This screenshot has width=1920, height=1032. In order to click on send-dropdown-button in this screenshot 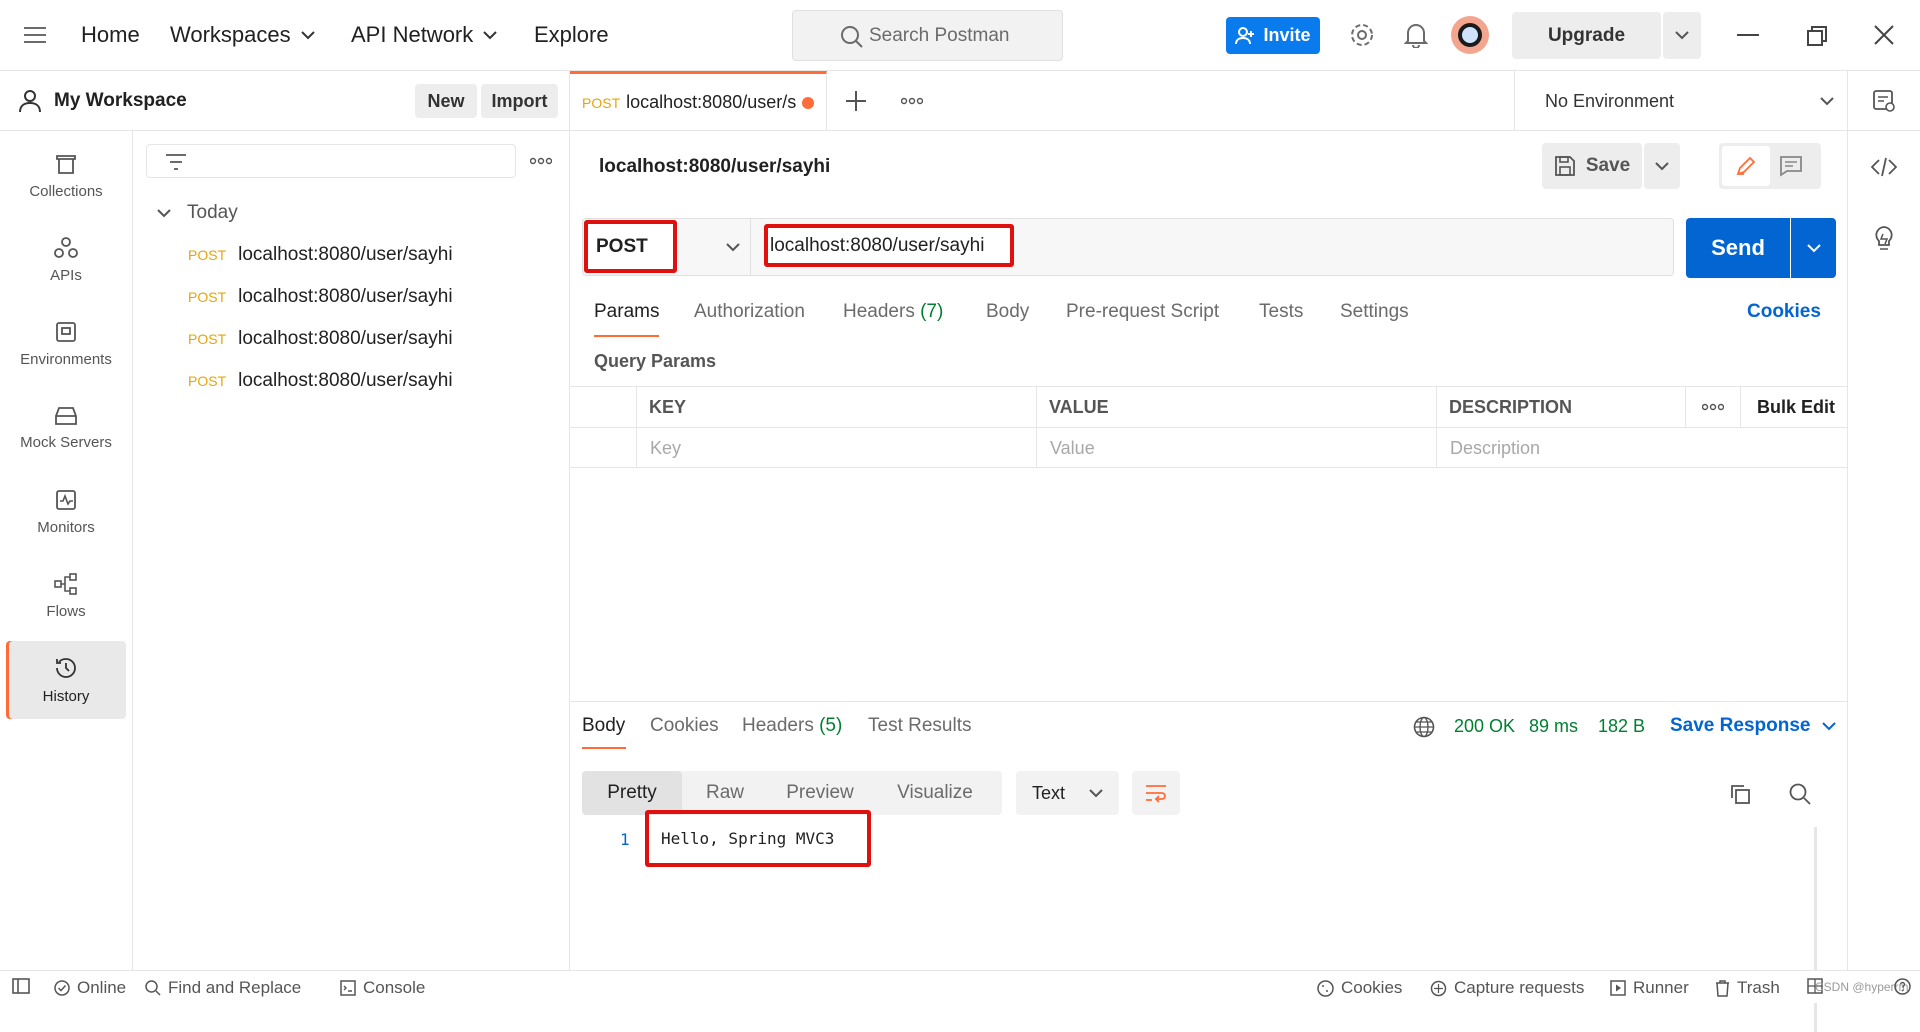, I will do `click(1813, 248)`.